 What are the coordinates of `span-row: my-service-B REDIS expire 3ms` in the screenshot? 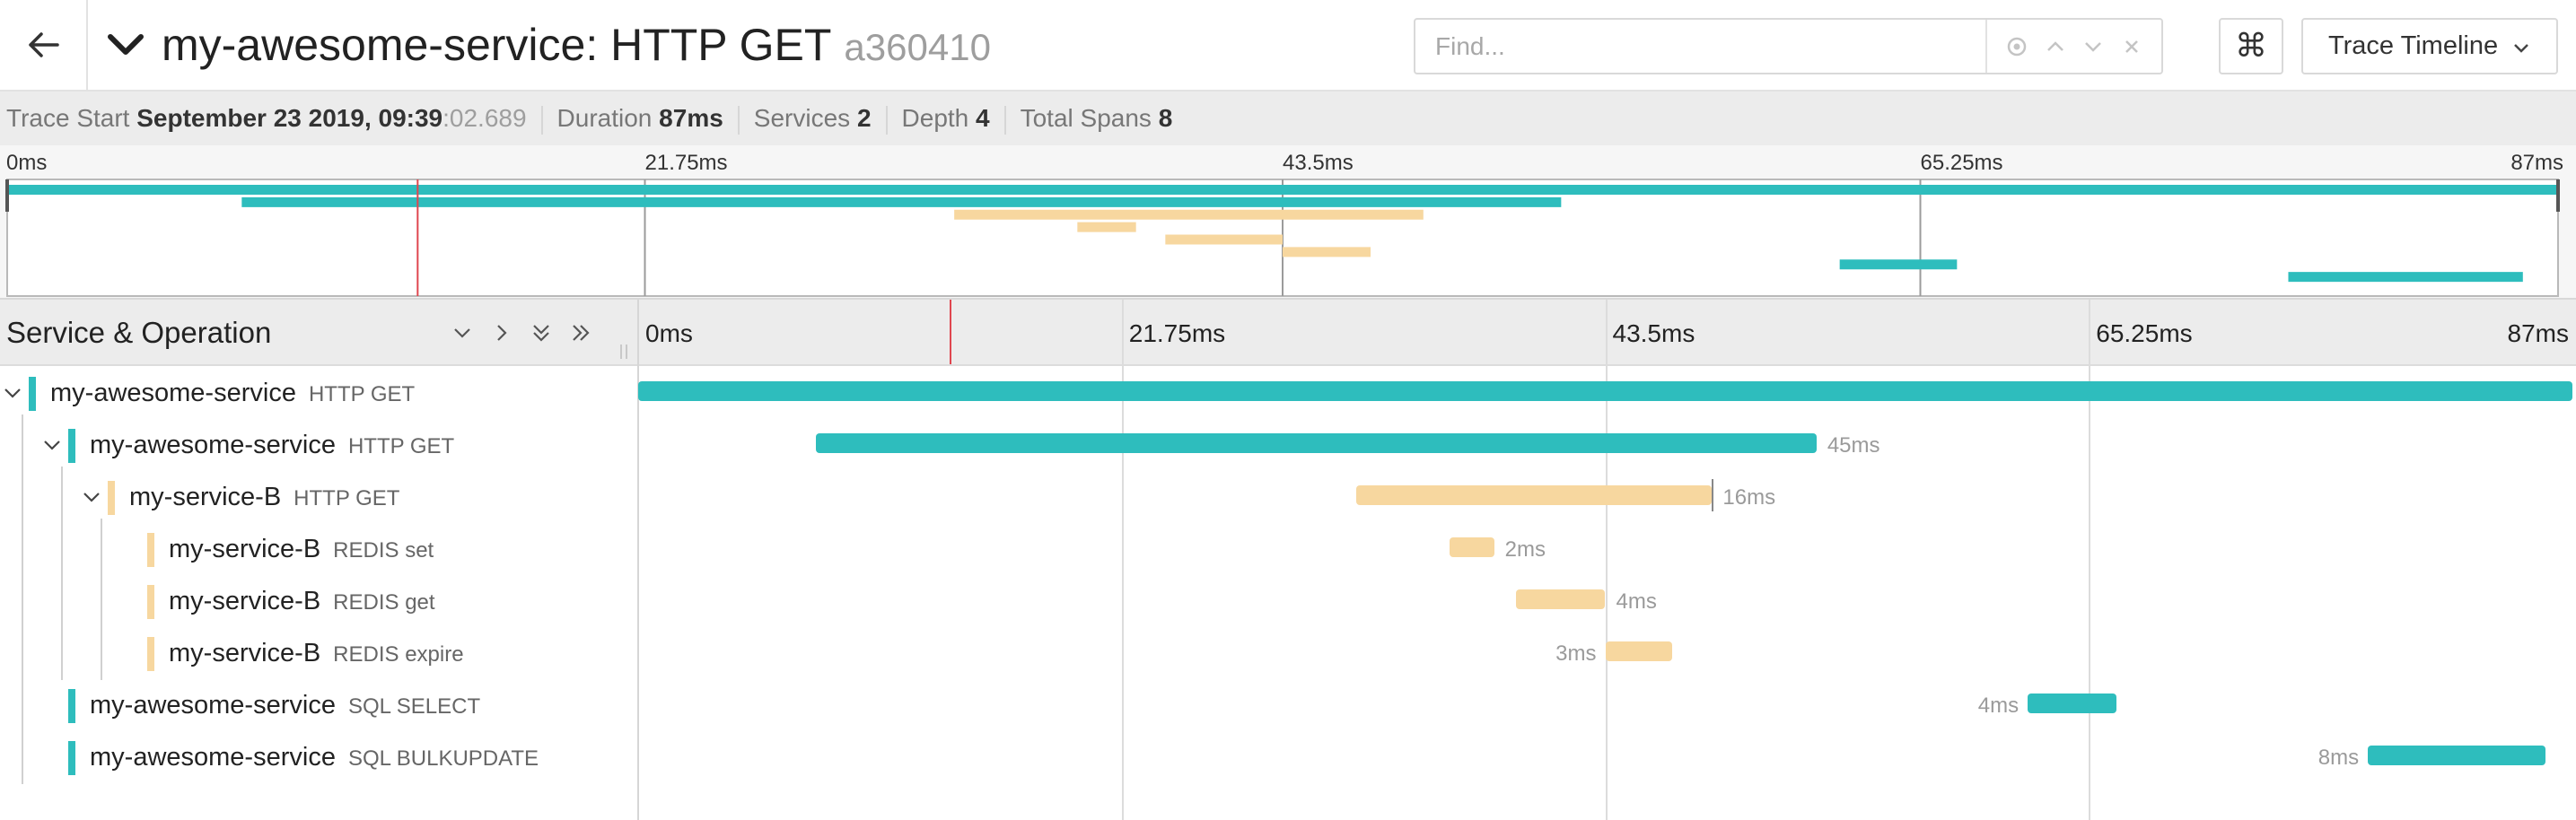 It's located at (1288, 654).